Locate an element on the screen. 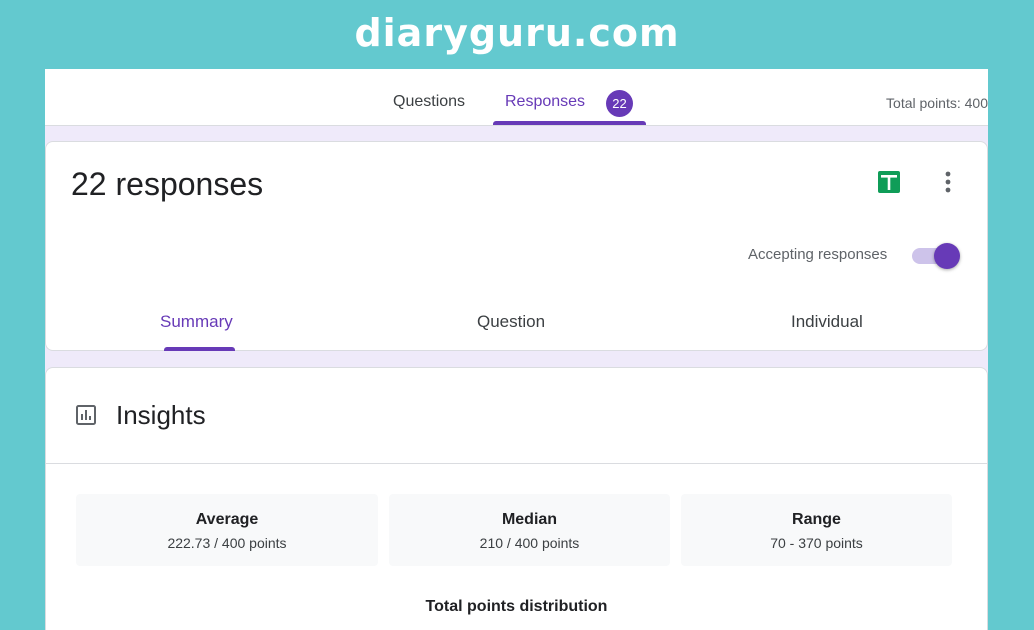  average-value: 222.73 / 400 points is located at coordinates (227, 543).